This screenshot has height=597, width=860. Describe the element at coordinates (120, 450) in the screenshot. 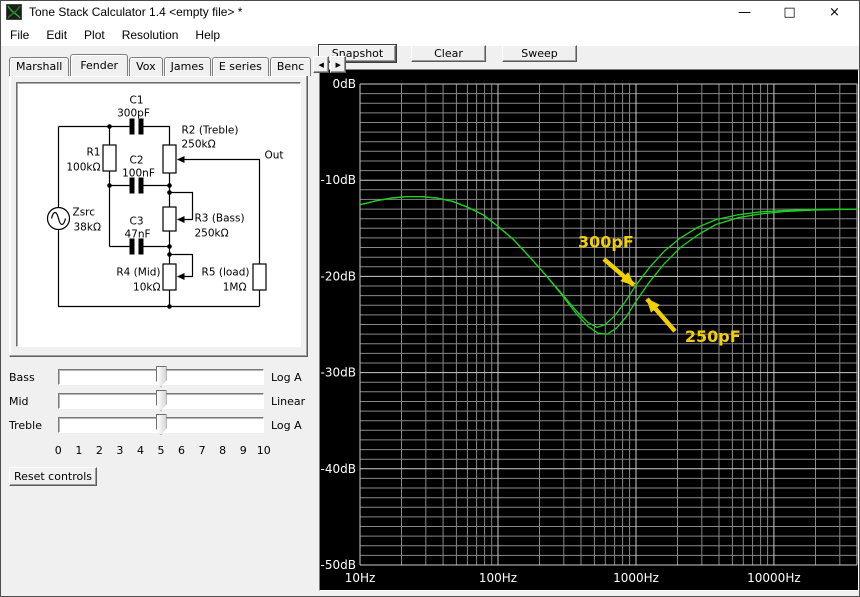

I see `scale-tick-3: 3` at that location.